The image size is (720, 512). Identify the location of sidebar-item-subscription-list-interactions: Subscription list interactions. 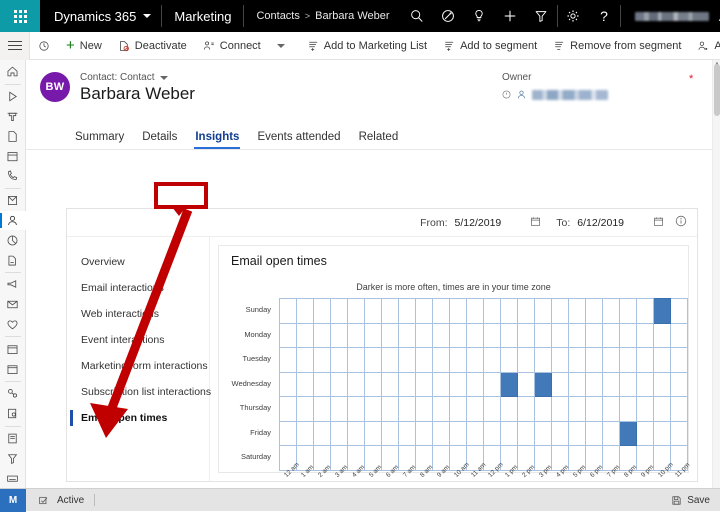
(139, 392).